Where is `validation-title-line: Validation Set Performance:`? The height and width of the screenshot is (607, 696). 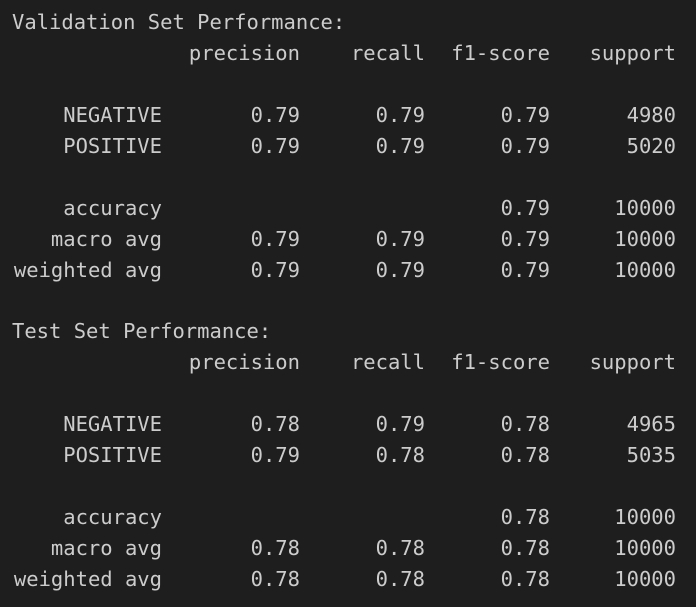 validation-title-line: Validation Set Performance: is located at coordinates (172, 22).